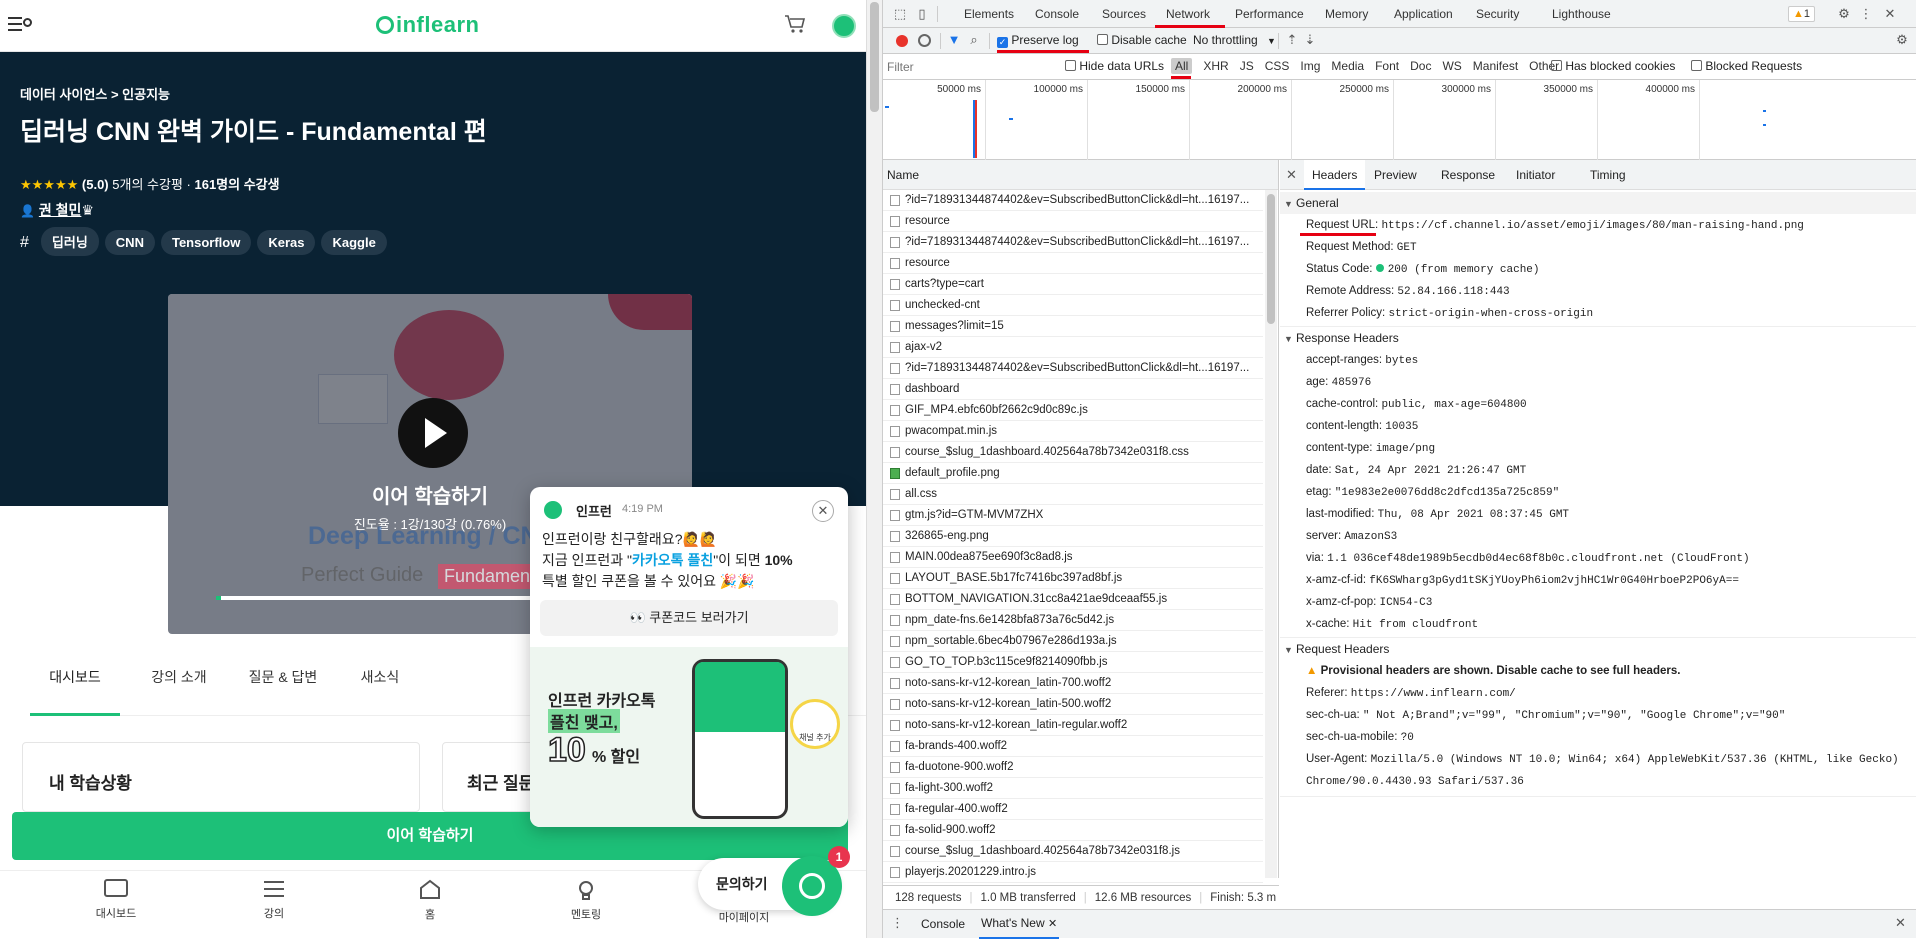 Image resolution: width=1916 pixels, height=939 pixels. What do you see at coordinates (1608, 175) in the screenshot?
I see `tab-timing: Timing` at bounding box center [1608, 175].